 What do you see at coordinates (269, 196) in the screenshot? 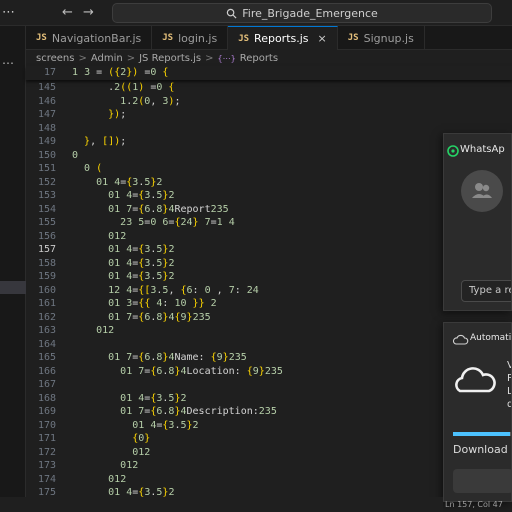
I see `code-line: 153 01 4={3.5}2` at bounding box center [269, 196].